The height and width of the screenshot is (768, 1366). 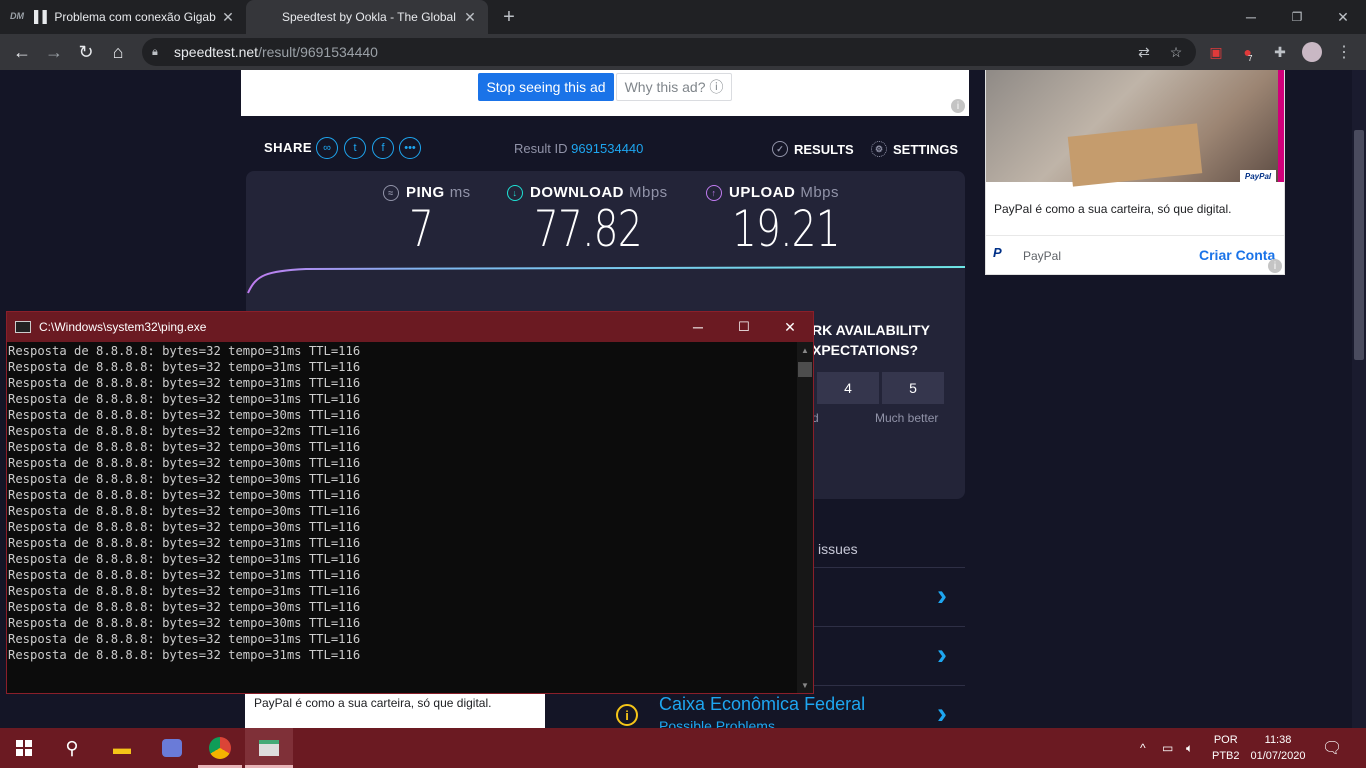 I want to click on app-icon, so click(x=172, y=748).